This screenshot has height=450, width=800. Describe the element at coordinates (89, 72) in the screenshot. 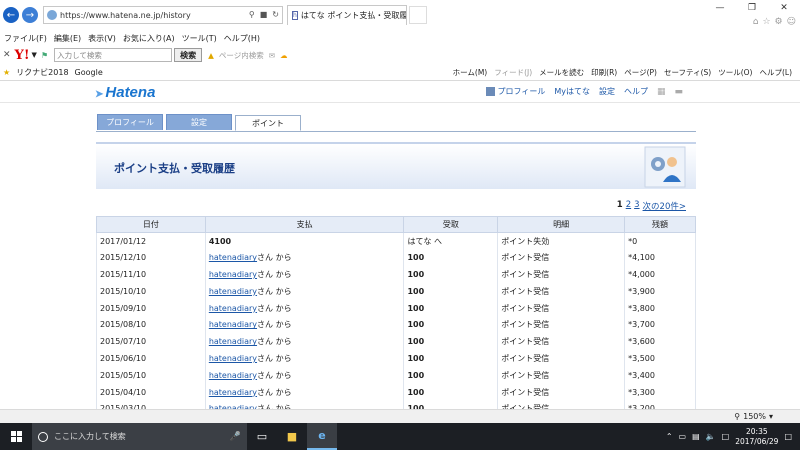

I see `favorite-google: Google` at that location.